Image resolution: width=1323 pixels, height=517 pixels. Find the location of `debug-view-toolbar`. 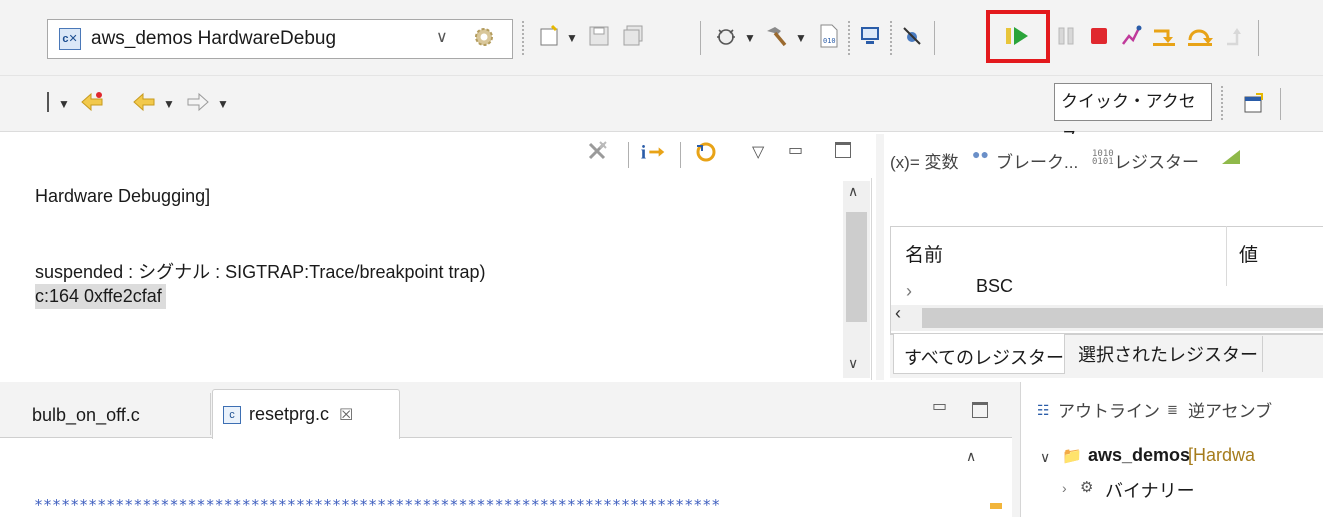

debug-view-toolbar is located at coordinates (436, 156).